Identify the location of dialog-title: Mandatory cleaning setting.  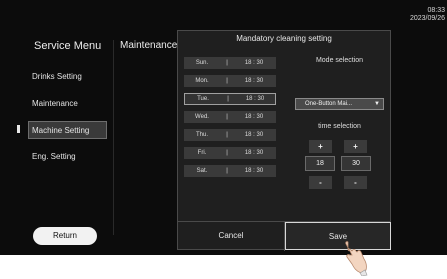
(284, 38).